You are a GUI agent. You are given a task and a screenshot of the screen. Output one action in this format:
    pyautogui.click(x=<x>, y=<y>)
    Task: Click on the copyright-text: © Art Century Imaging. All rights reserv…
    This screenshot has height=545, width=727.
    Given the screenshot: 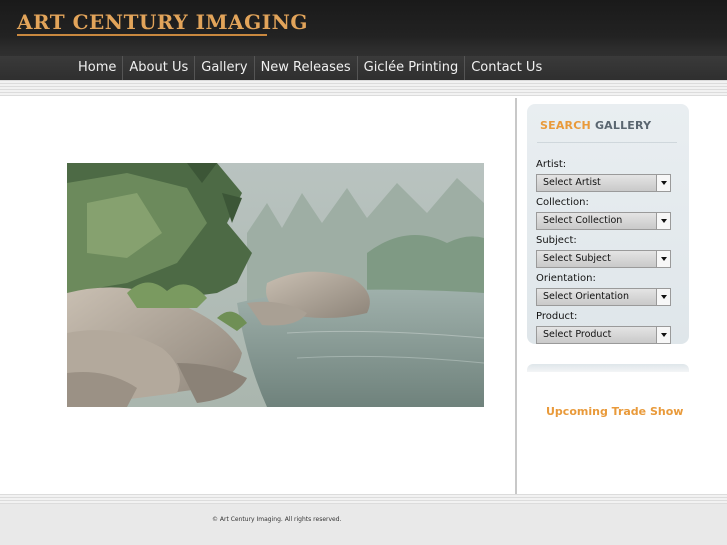 What is the action you would take?
    pyautogui.click(x=277, y=519)
    